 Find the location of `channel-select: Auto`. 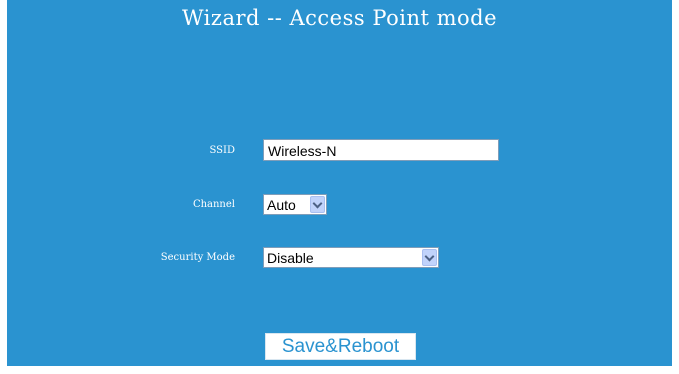

channel-select: Auto is located at coordinates (295, 204).